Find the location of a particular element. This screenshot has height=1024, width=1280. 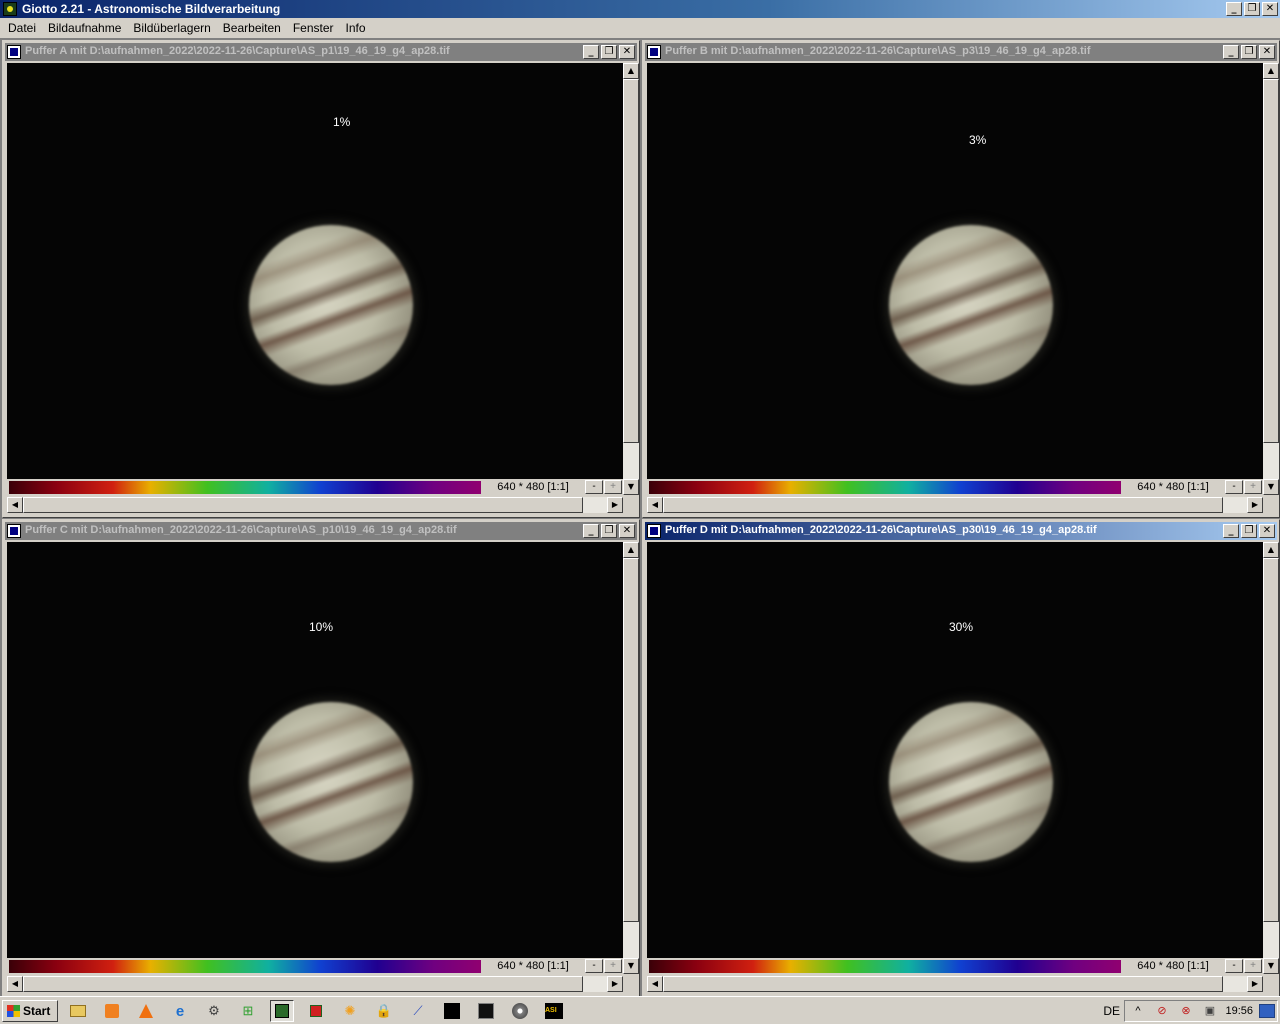

buffer-b-horizontal-scrollbar: ◀ ▶ is located at coordinates (955, 505).